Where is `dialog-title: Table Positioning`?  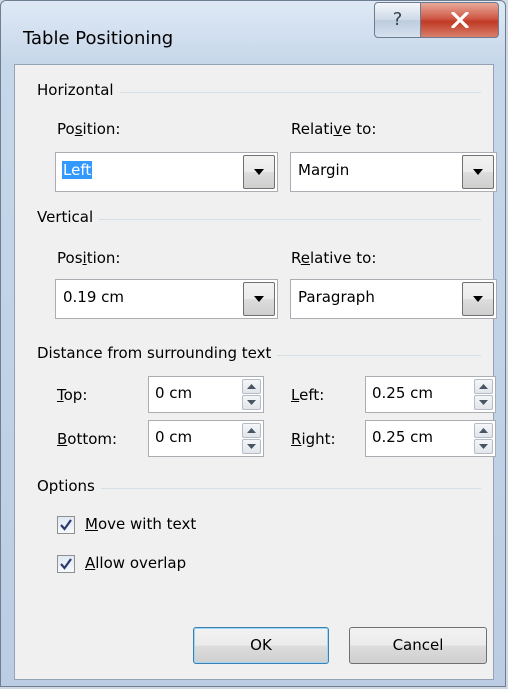 dialog-title: Table Positioning is located at coordinates (98, 38).